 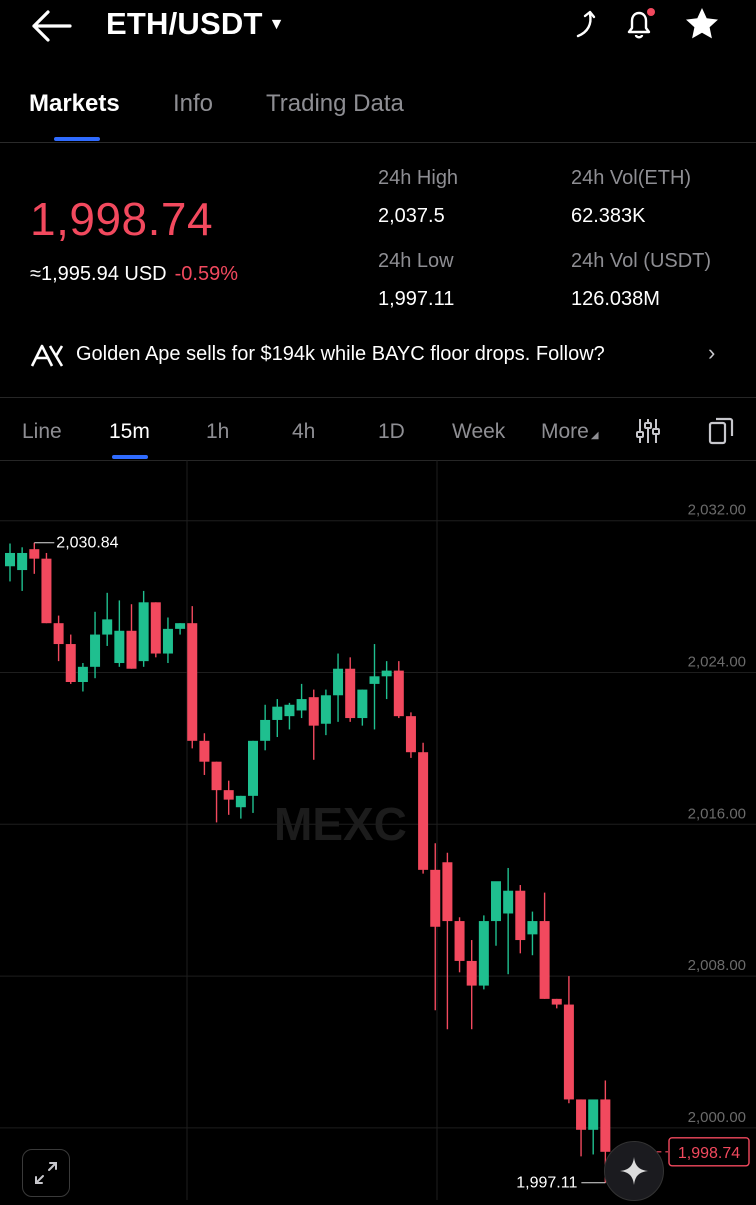 I want to click on low-marker-label: 1,997.11, so click(x=546, y=1183).